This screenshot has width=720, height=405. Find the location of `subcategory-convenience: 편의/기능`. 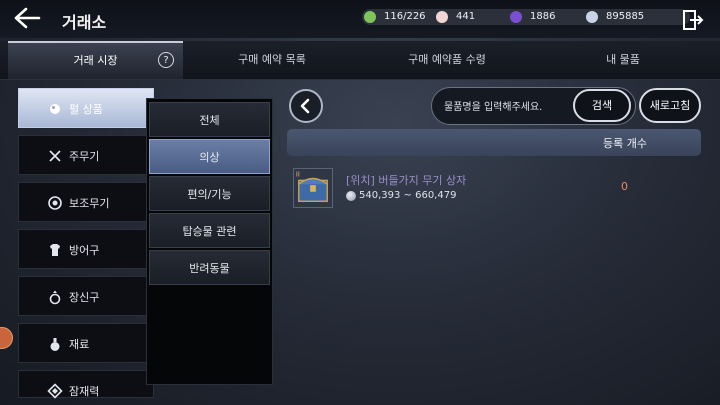

subcategory-convenience: 편의/기능 is located at coordinates (209, 193).